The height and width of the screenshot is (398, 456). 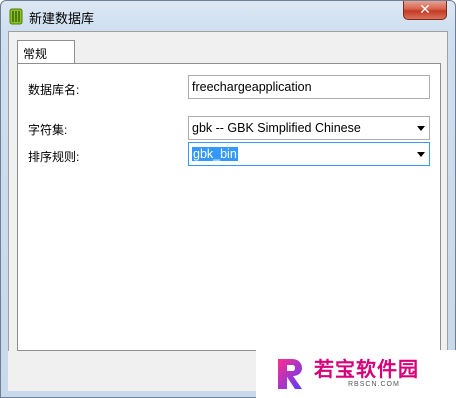 What do you see at coordinates (309, 87) in the screenshot?
I see `dbname-input: freechargeapplication` at bounding box center [309, 87].